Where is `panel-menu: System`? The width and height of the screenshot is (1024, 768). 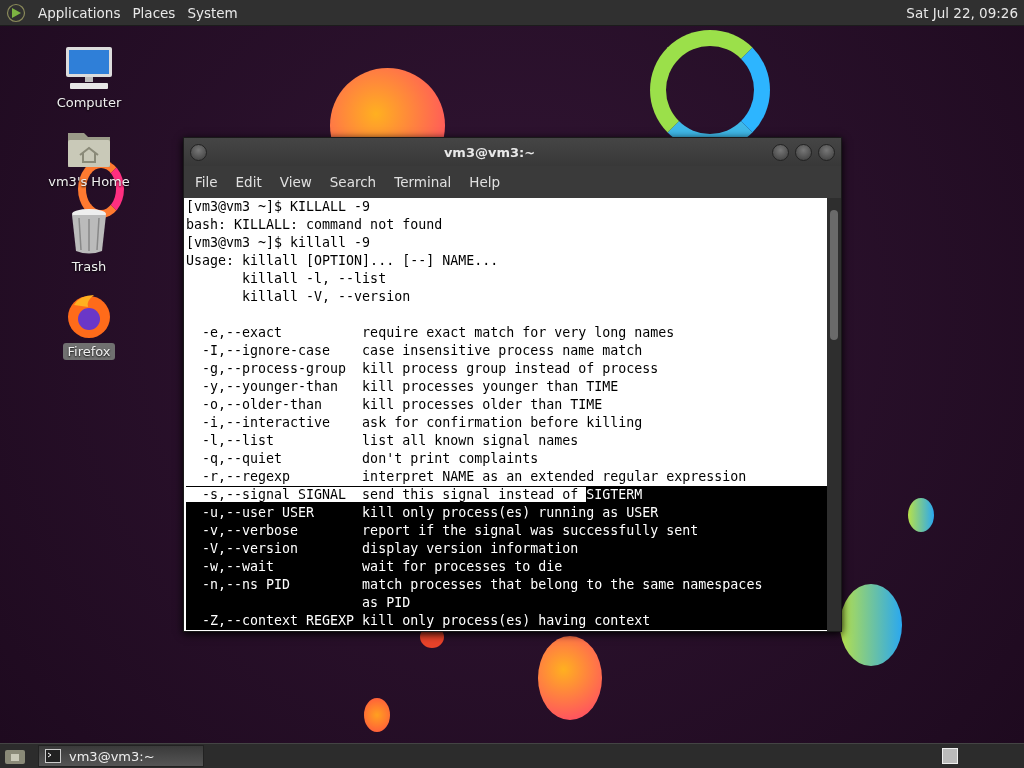 panel-menu: System is located at coordinates (212, 12).